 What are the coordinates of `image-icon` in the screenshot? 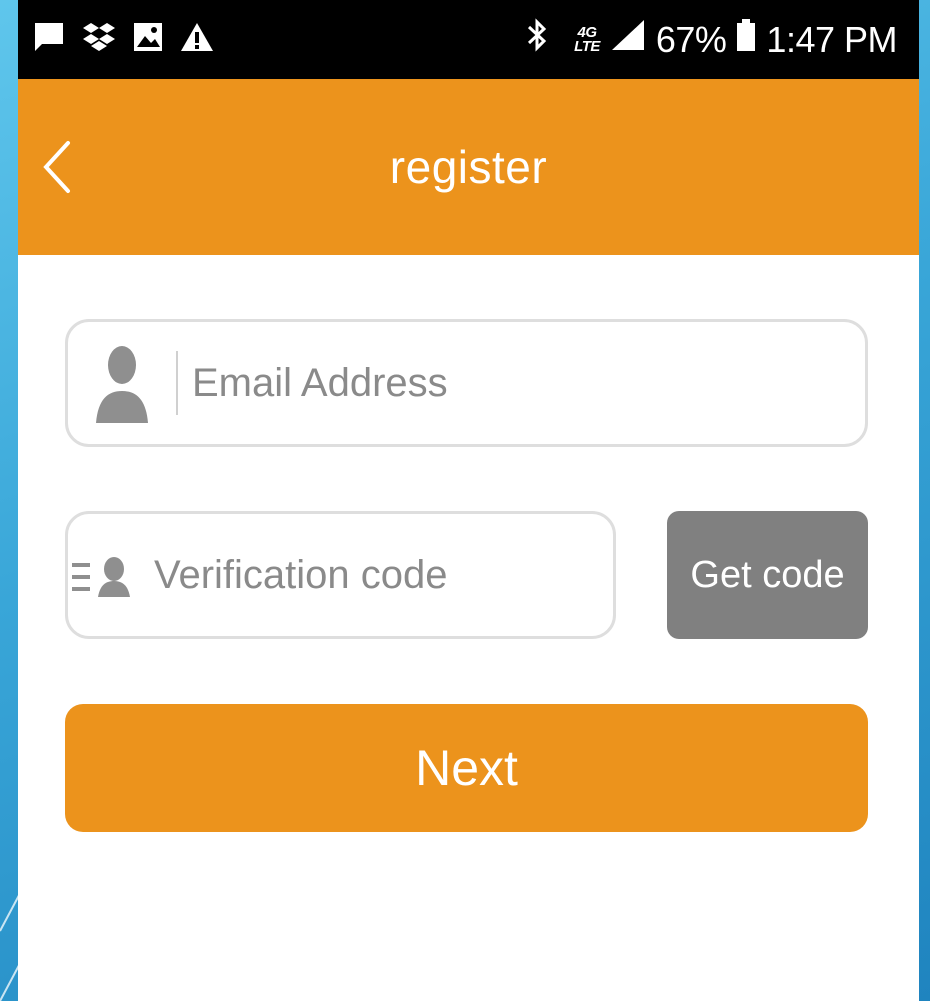 It's located at (148, 39).